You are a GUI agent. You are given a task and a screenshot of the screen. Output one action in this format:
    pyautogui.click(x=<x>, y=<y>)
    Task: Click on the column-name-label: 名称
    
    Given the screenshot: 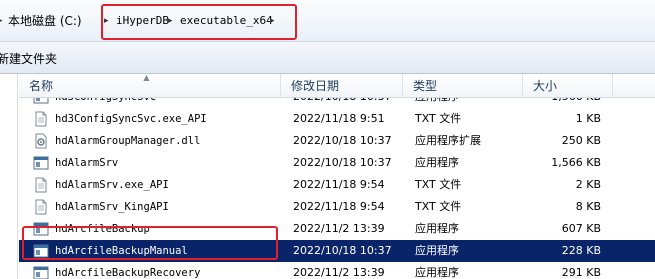 What is the action you would take?
    pyautogui.click(x=41, y=86)
    